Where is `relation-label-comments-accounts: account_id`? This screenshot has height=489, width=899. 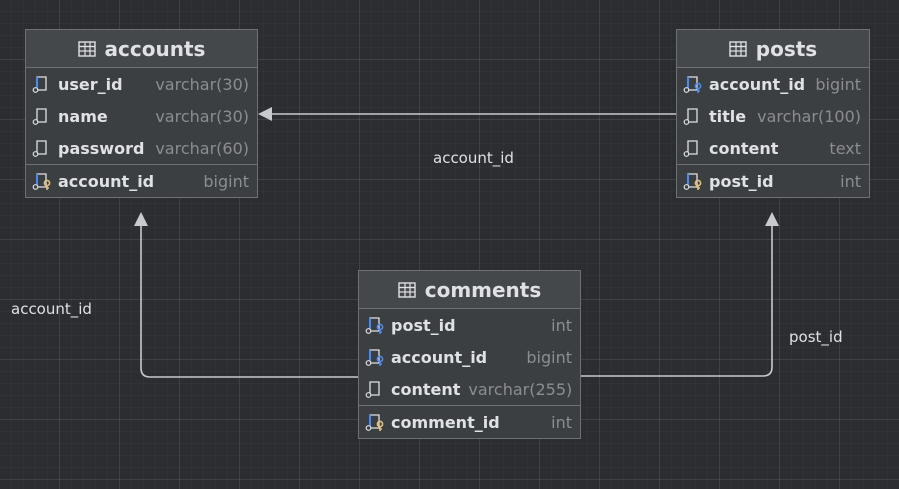
relation-label-comments-accounts: account_id is located at coordinates (51, 309).